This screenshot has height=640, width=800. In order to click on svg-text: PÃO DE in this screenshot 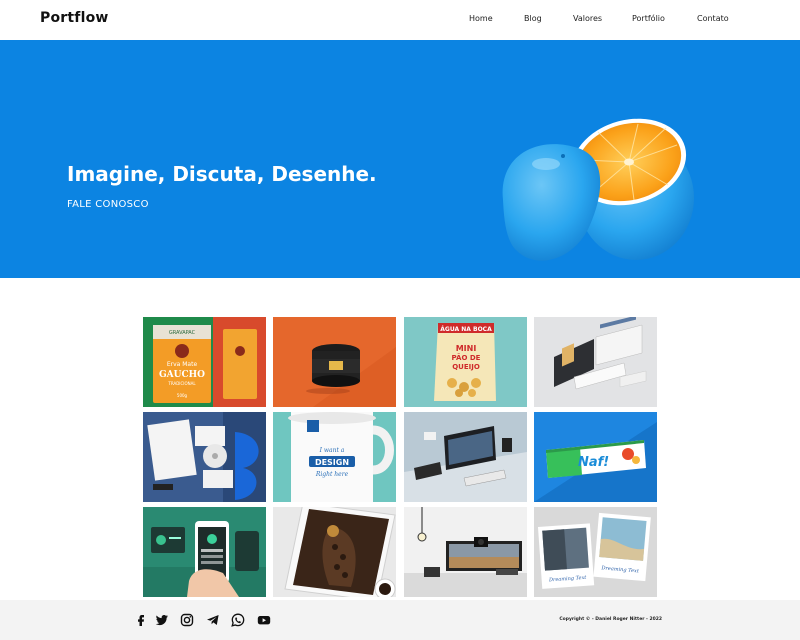, I will do `click(466, 357)`.